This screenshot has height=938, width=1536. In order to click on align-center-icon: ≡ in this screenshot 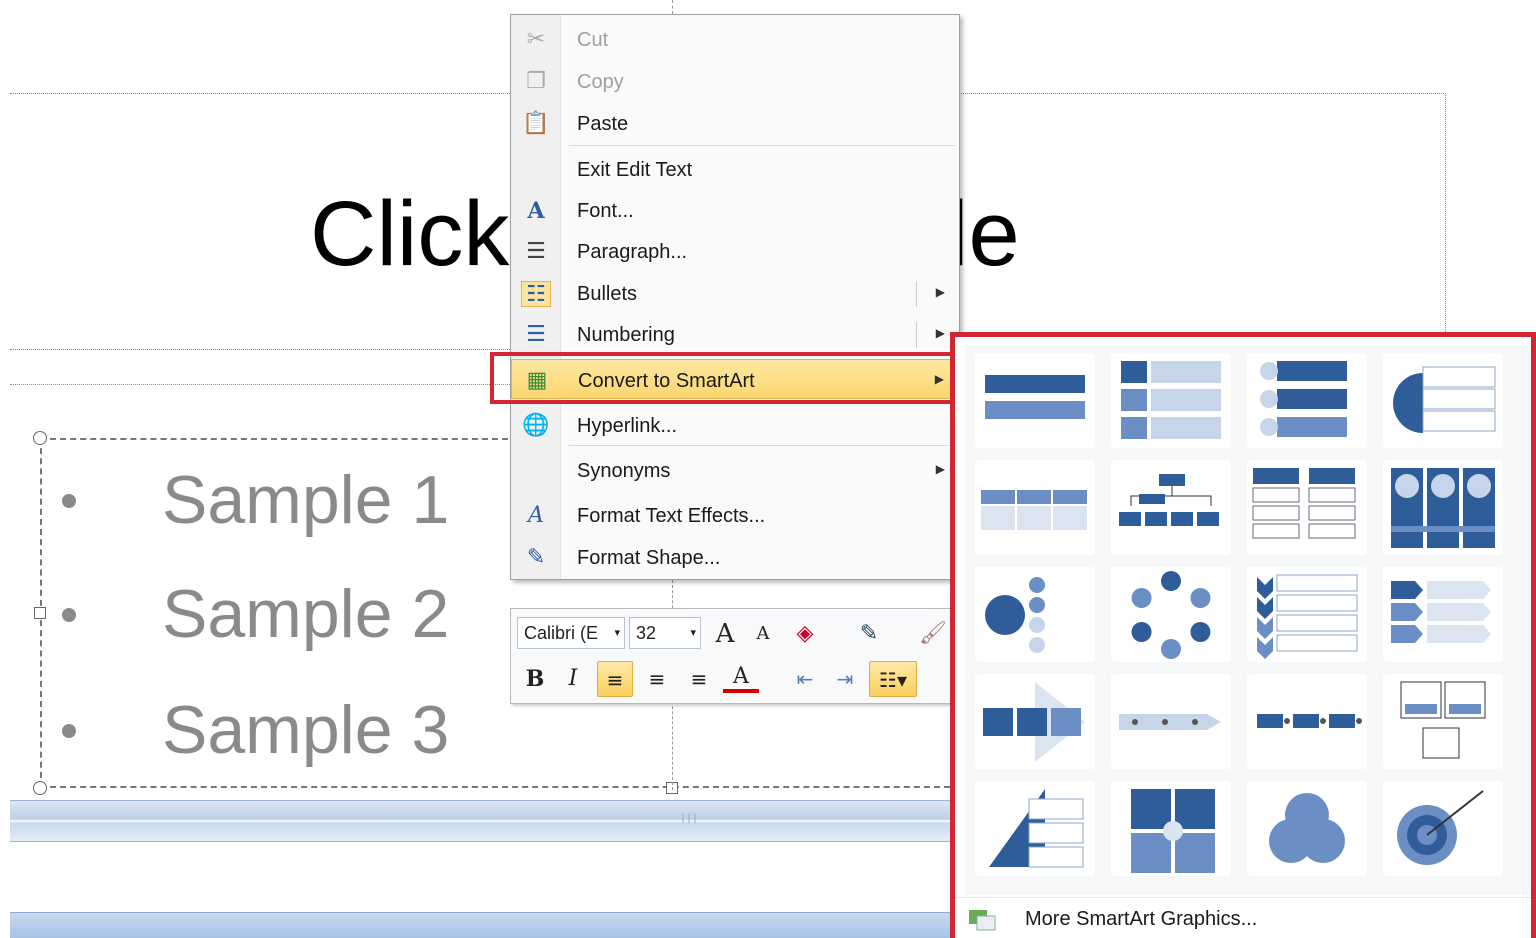, I will do `click(657, 679)`.